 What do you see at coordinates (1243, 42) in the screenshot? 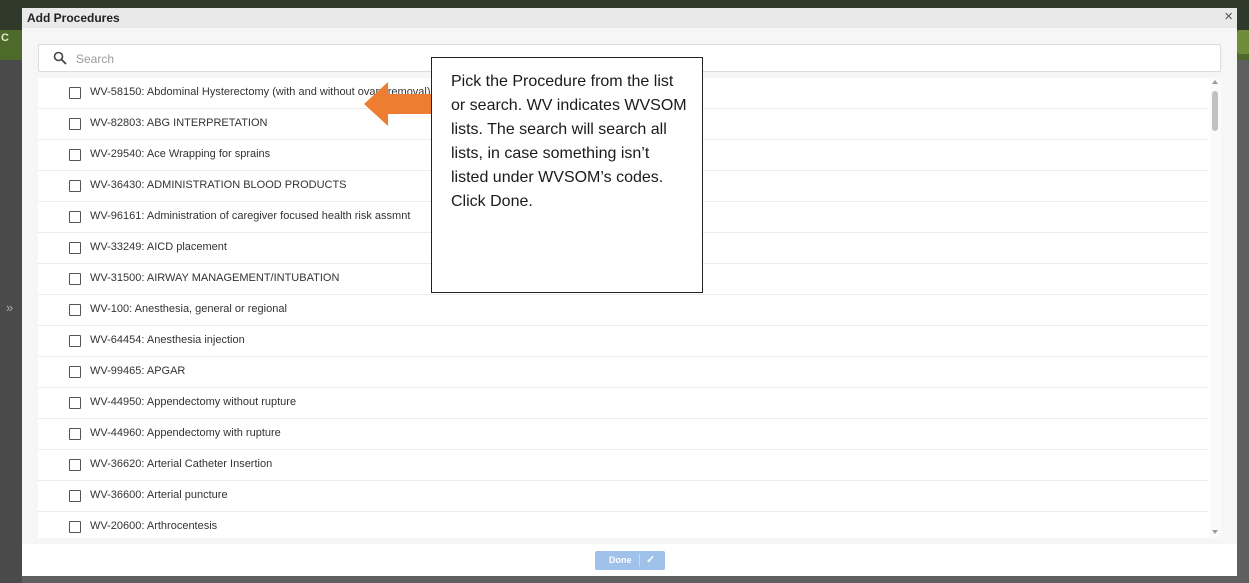
I see `app-right-tab` at bounding box center [1243, 42].